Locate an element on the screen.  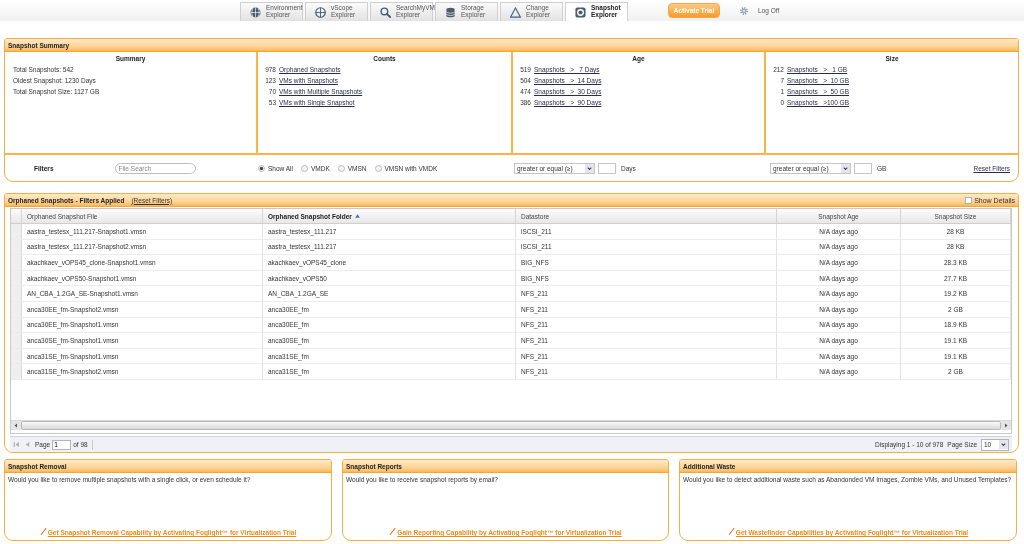
search-icon is located at coordinates (385, 12).